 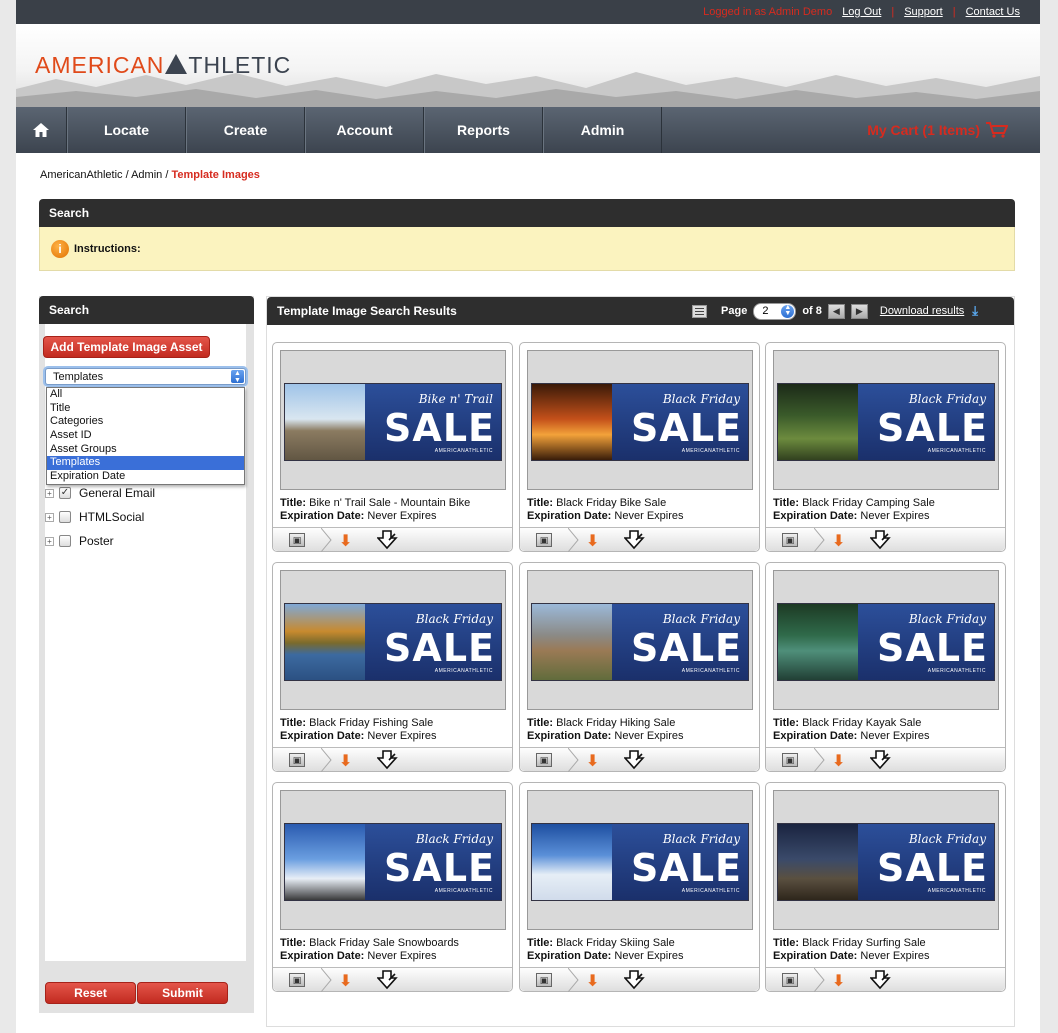 I want to click on page-stepper: 2 ▲ ▼, so click(x=775, y=311).